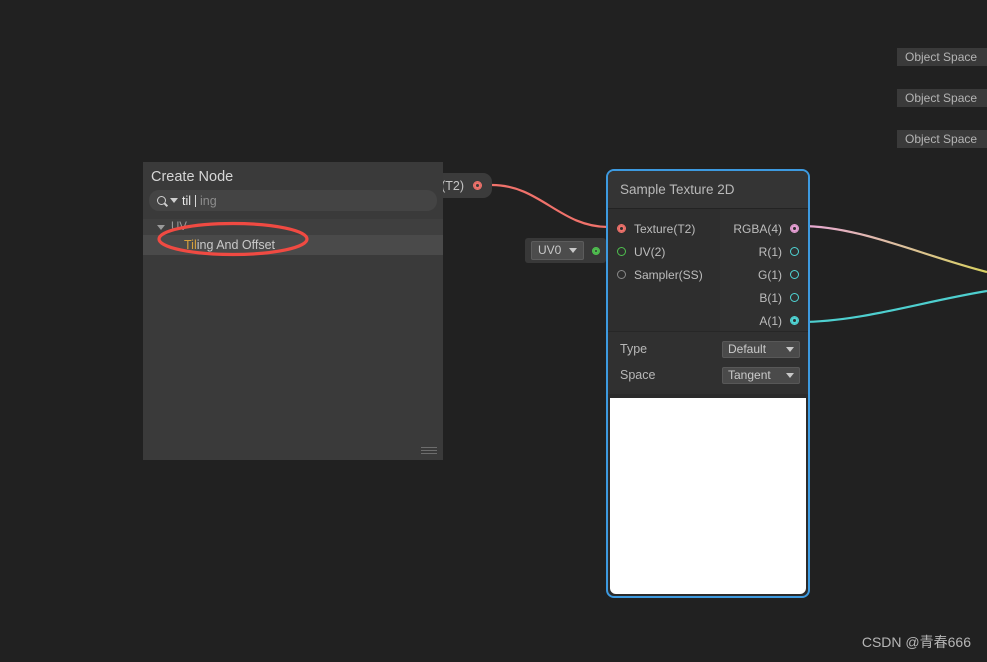 This screenshot has height=662, width=987. I want to click on output-port-b-label: B(1), so click(770, 297).